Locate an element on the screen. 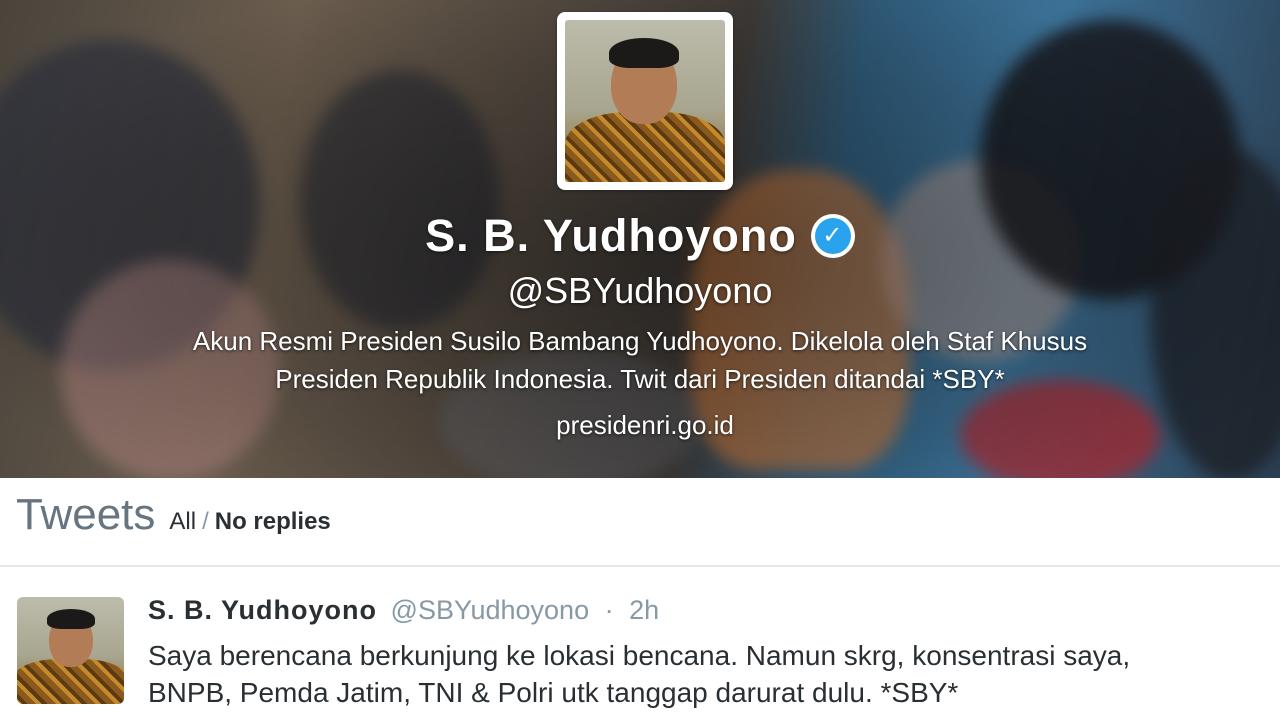  tweet-header: S. B. Yudhoyono @SBYudhoyono · 2h is located at coordinates (403, 610).